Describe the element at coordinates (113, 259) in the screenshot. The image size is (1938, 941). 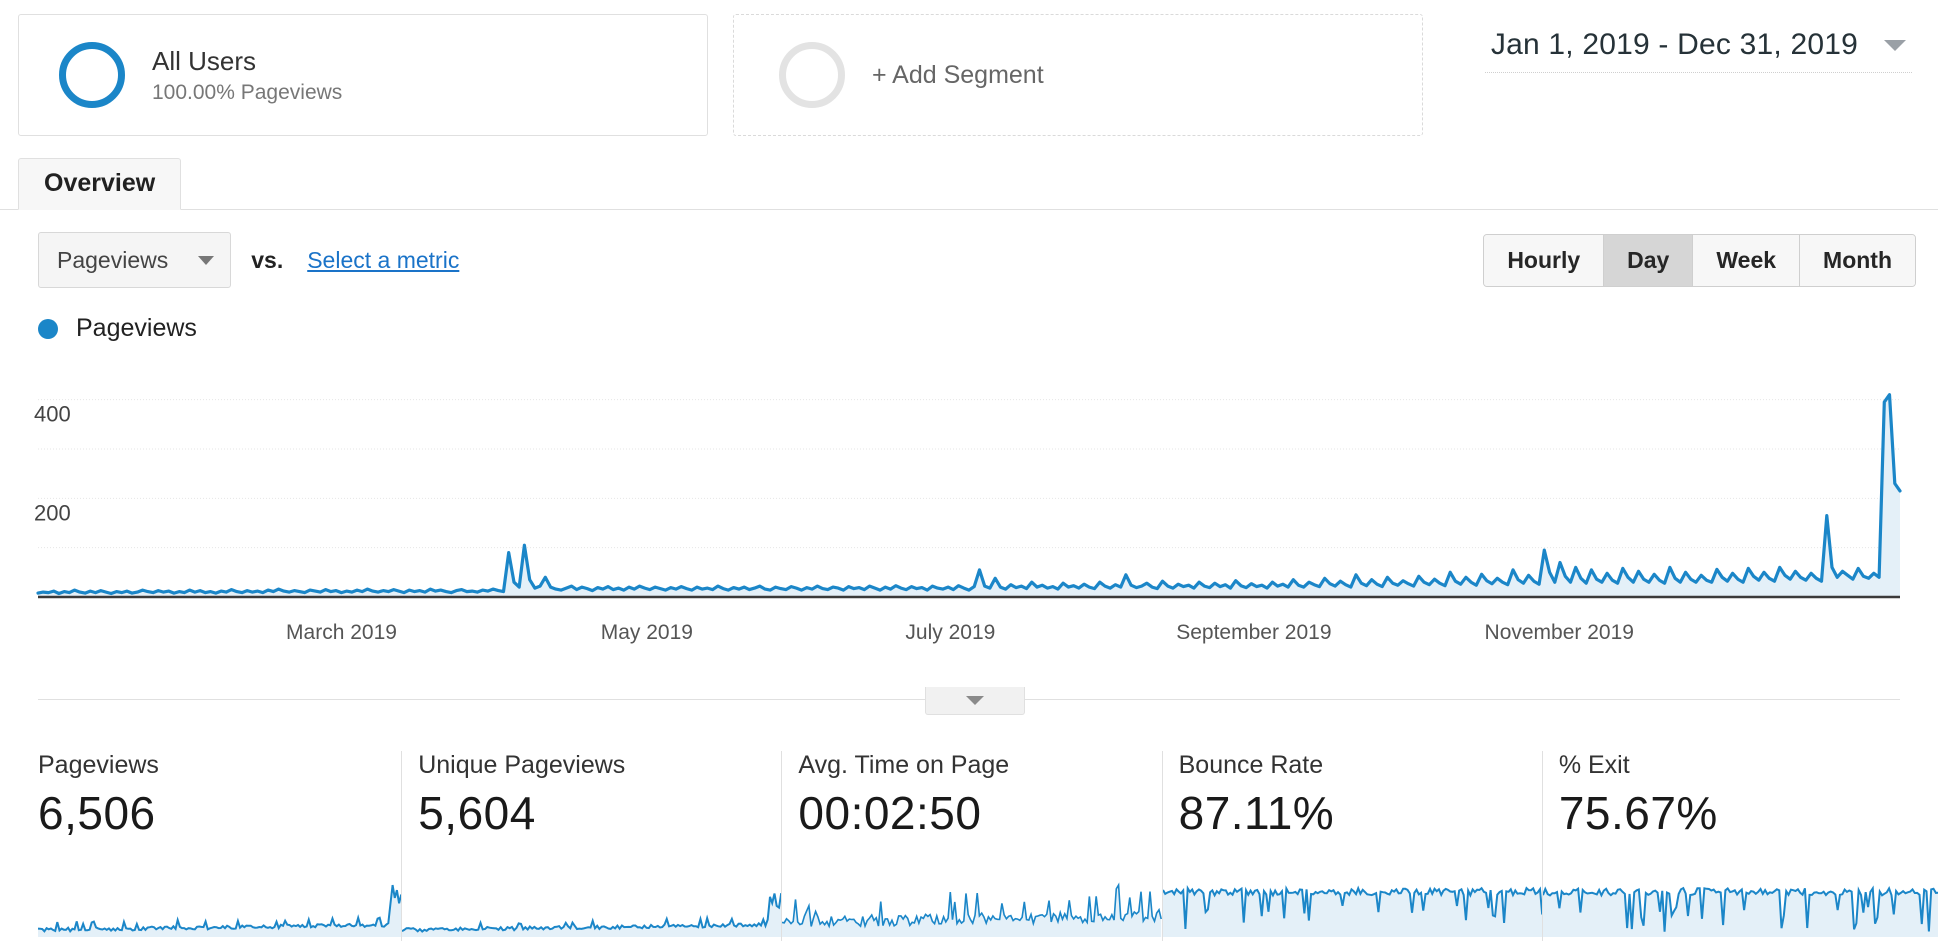
I see `metric-select-value: Pageviews` at that location.